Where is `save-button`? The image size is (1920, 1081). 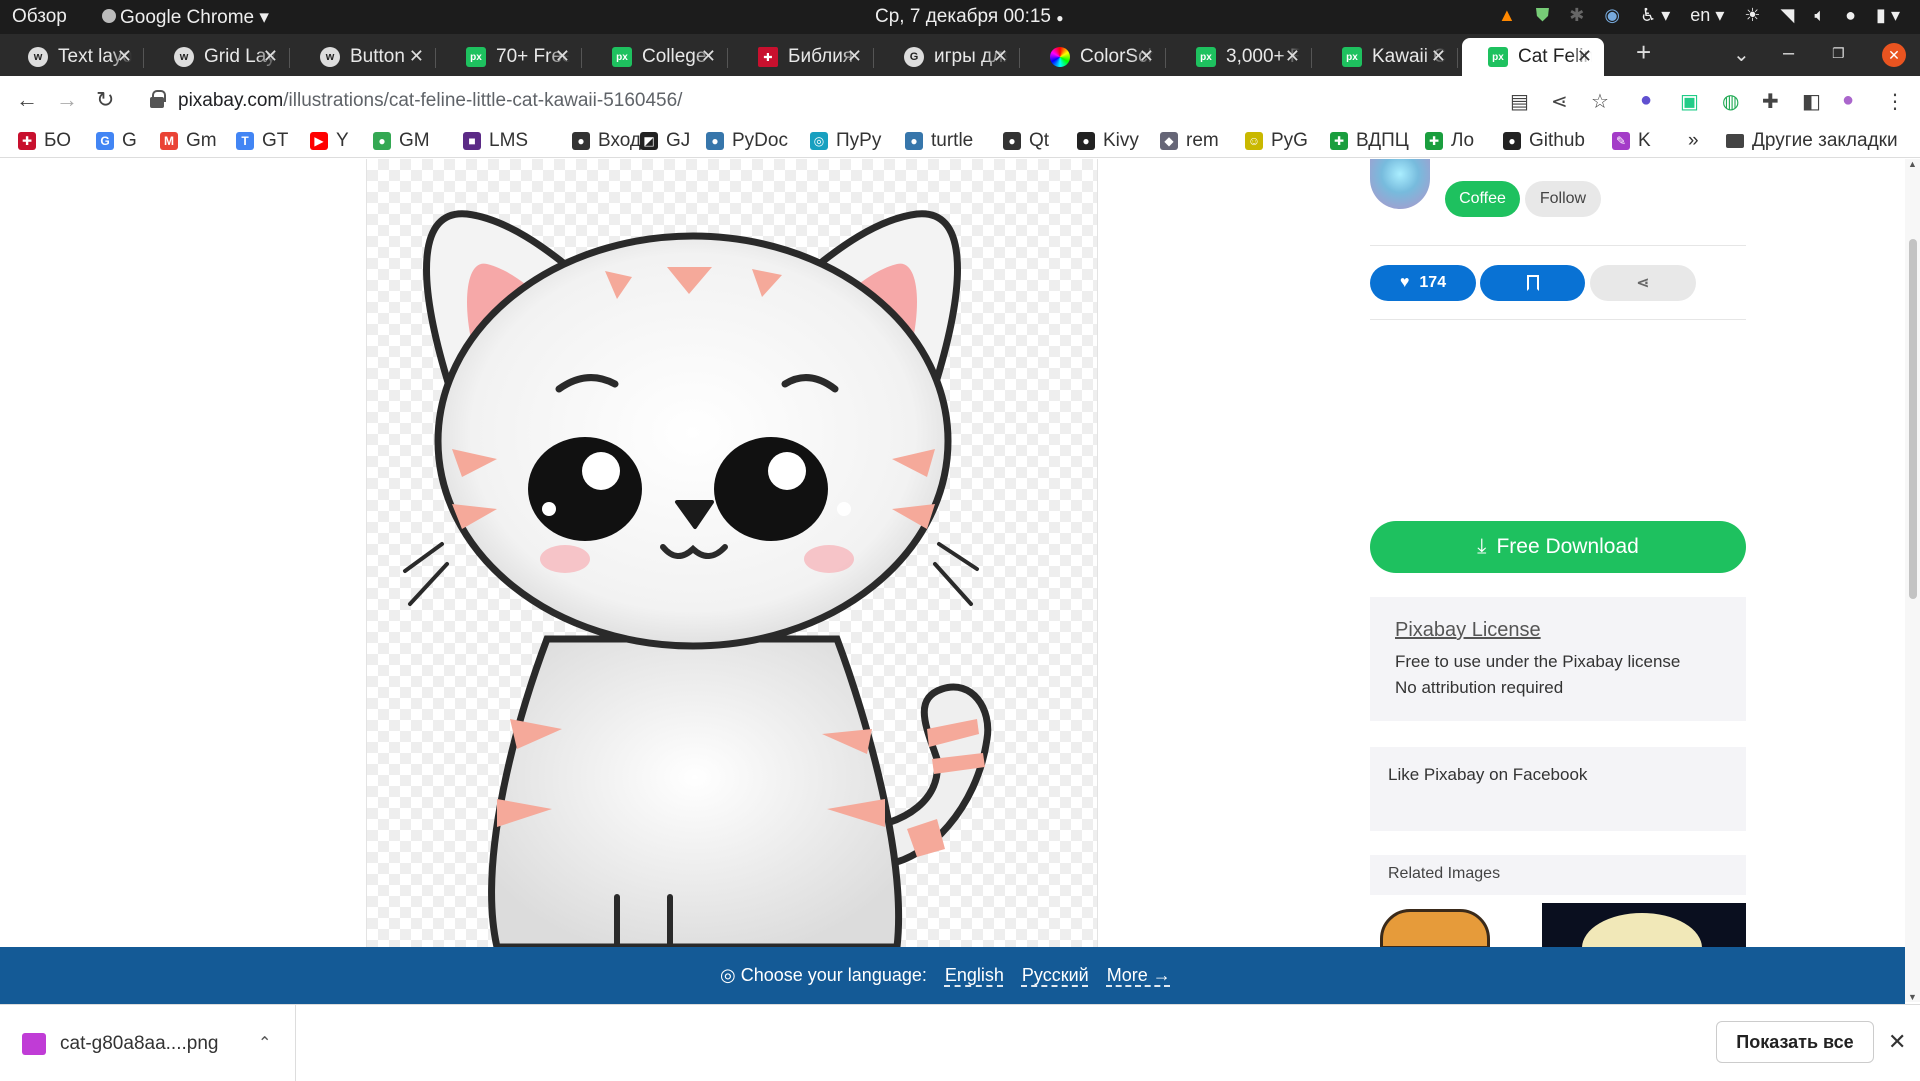
save-button is located at coordinates (1532, 283).